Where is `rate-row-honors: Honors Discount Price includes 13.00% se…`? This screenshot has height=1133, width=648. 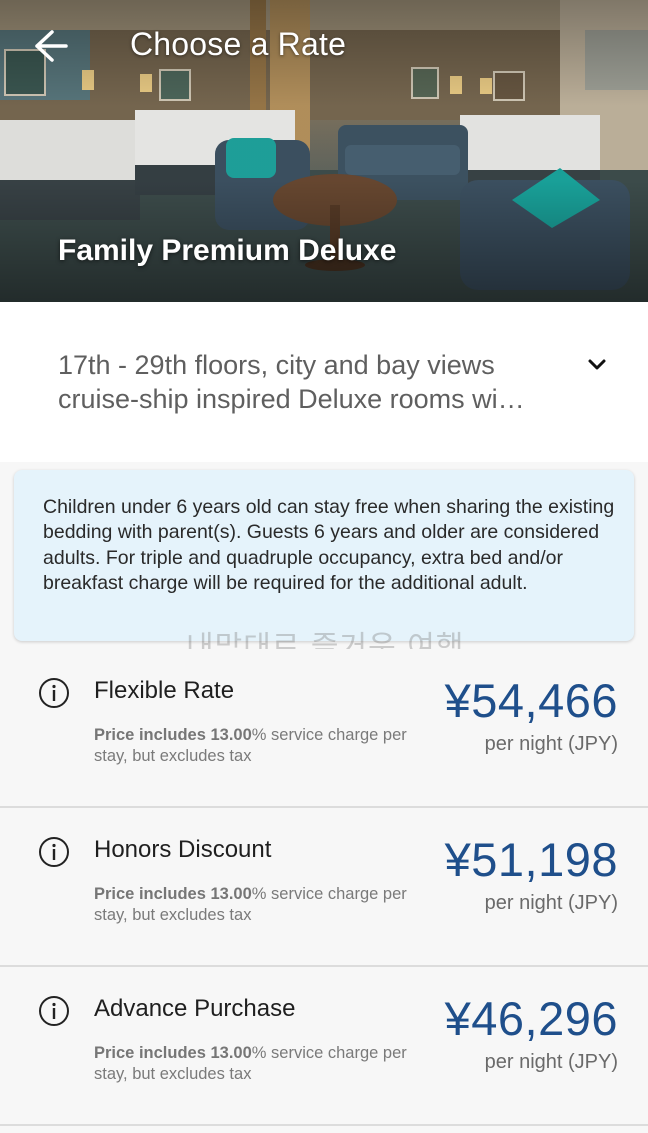
rate-row-honors: Honors Discount Price includes 13.00% se… is located at coordinates (324, 887).